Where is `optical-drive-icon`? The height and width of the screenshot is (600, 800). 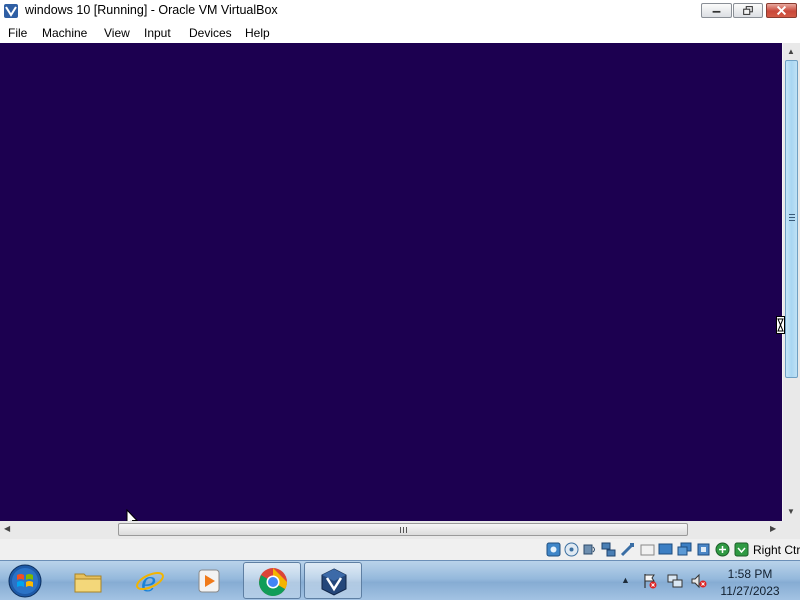
optical-drive-icon is located at coordinates (571, 549).